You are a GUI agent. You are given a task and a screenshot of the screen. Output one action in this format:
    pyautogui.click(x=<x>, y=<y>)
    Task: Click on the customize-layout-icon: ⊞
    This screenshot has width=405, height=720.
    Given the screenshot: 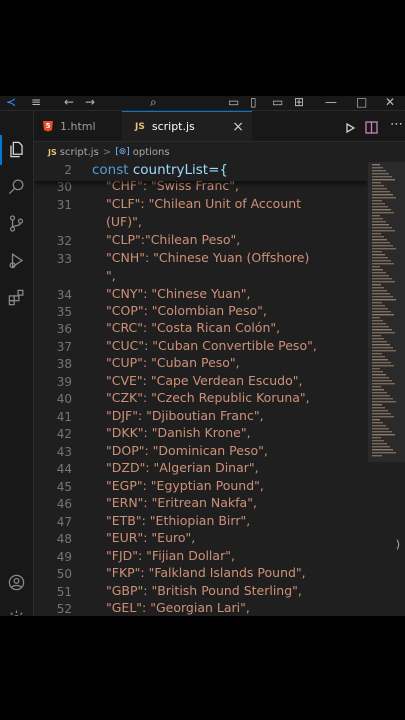 What is the action you would take?
    pyautogui.click(x=299, y=102)
    